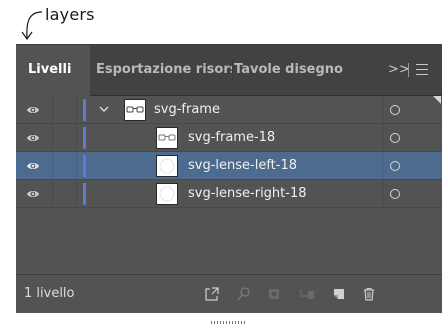 This screenshot has height=328, width=442. I want to click on layer-name: svg-frame-18, so click(231, 138).